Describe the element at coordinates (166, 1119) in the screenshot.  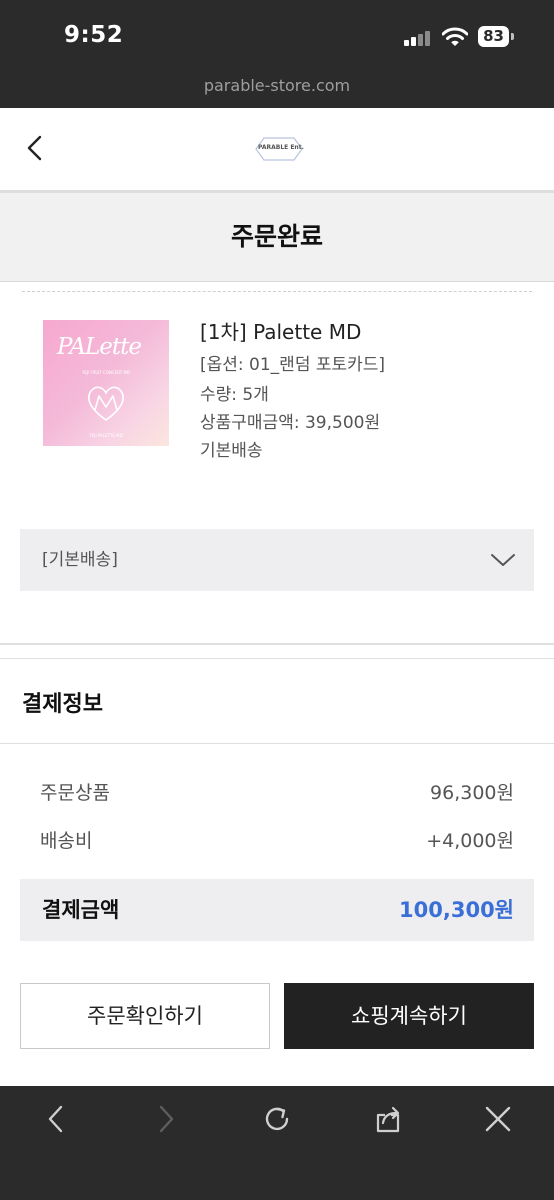
I see `forward-icon` at that location.